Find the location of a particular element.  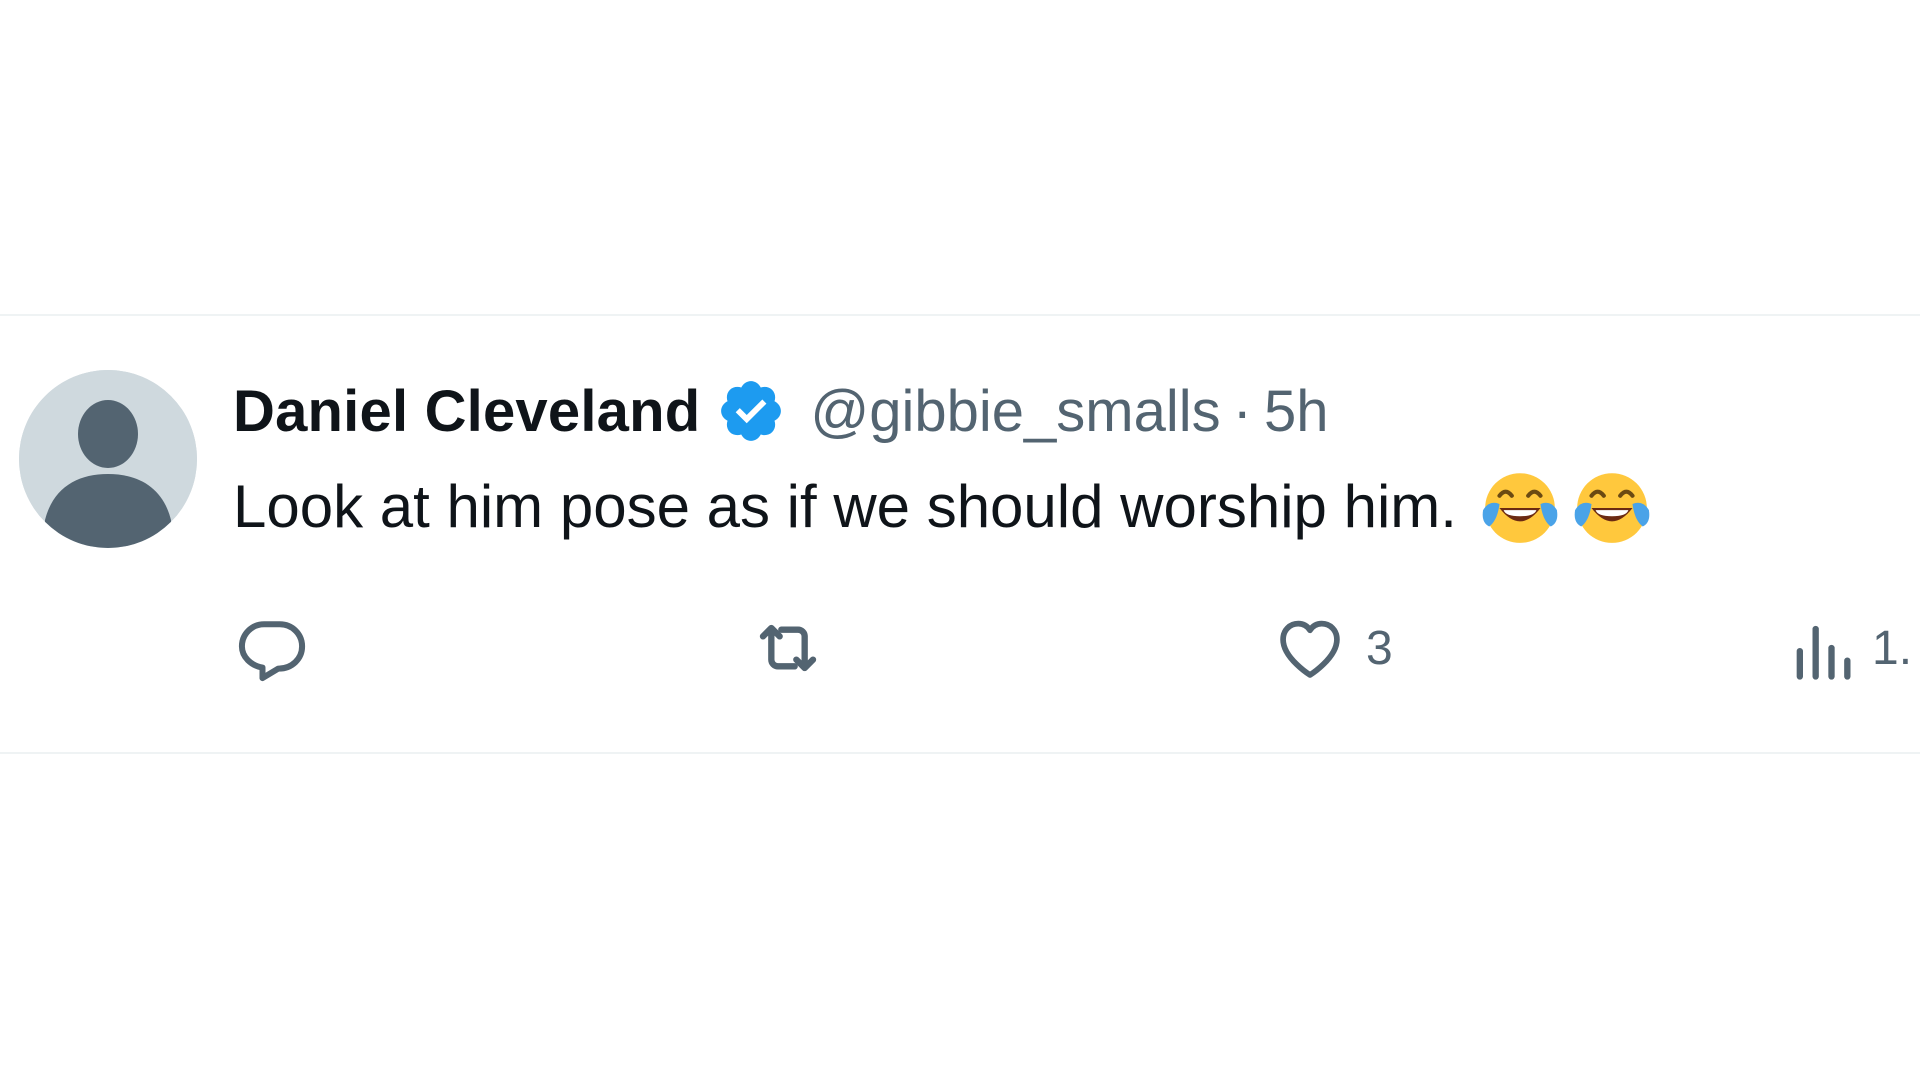

analytics-icon is located at coordinates (1822, 648).